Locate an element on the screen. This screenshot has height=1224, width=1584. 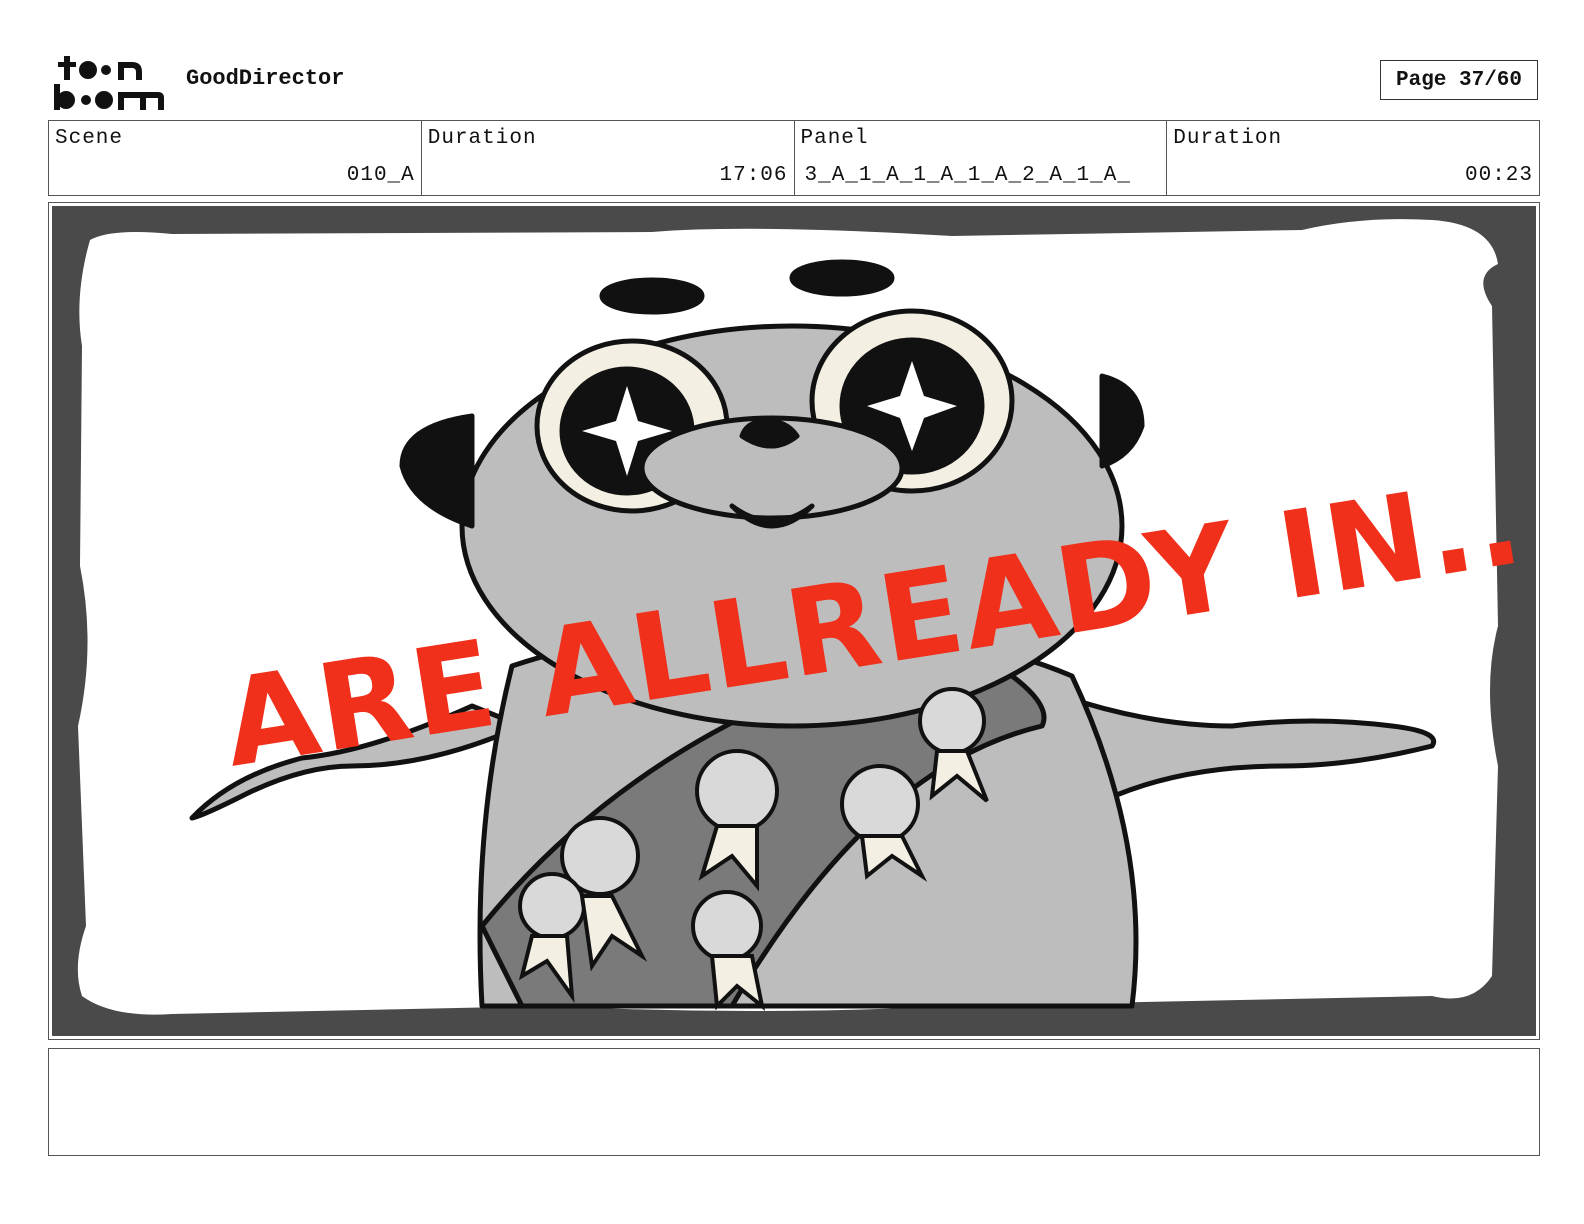
panel-duration-cell: Duration 00:23 is located at coordinates (1353, 158).